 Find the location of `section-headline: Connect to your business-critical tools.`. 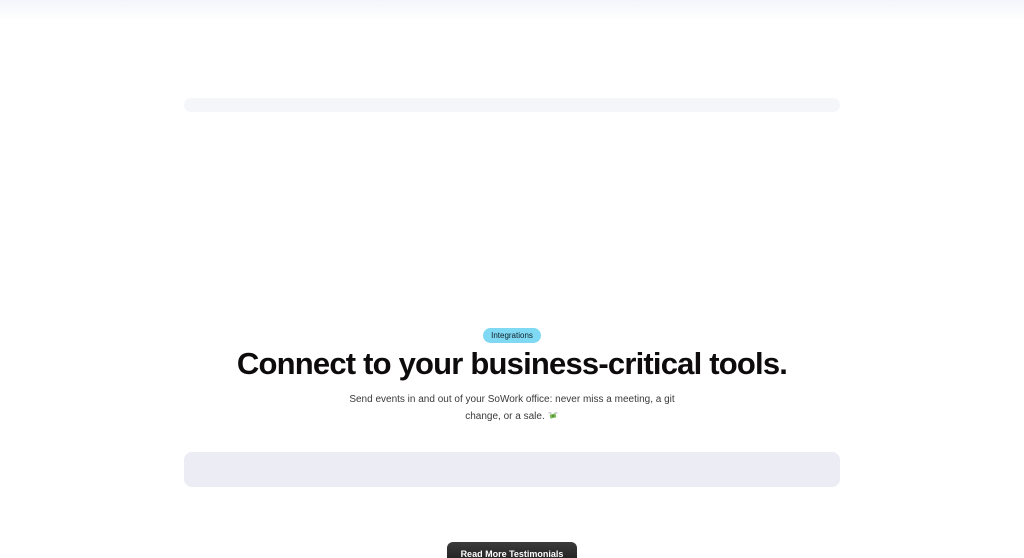

section-headline: Connect to your business-critical tools. is located at coordinates (512, 363).